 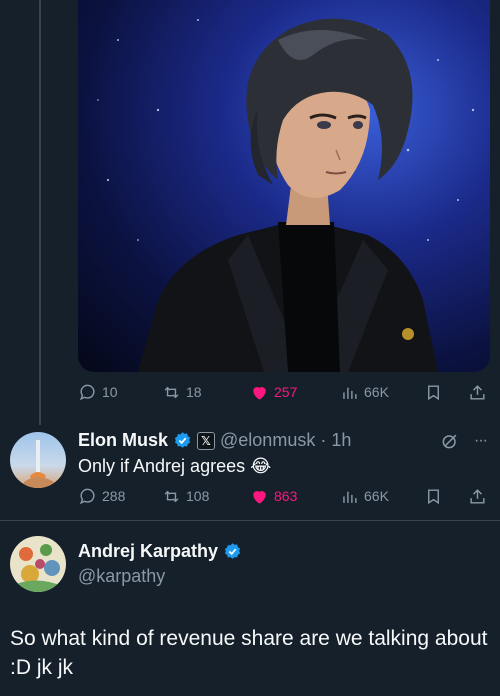 I want to click on author-handle: @karpathy, so click(x=121, y=576).